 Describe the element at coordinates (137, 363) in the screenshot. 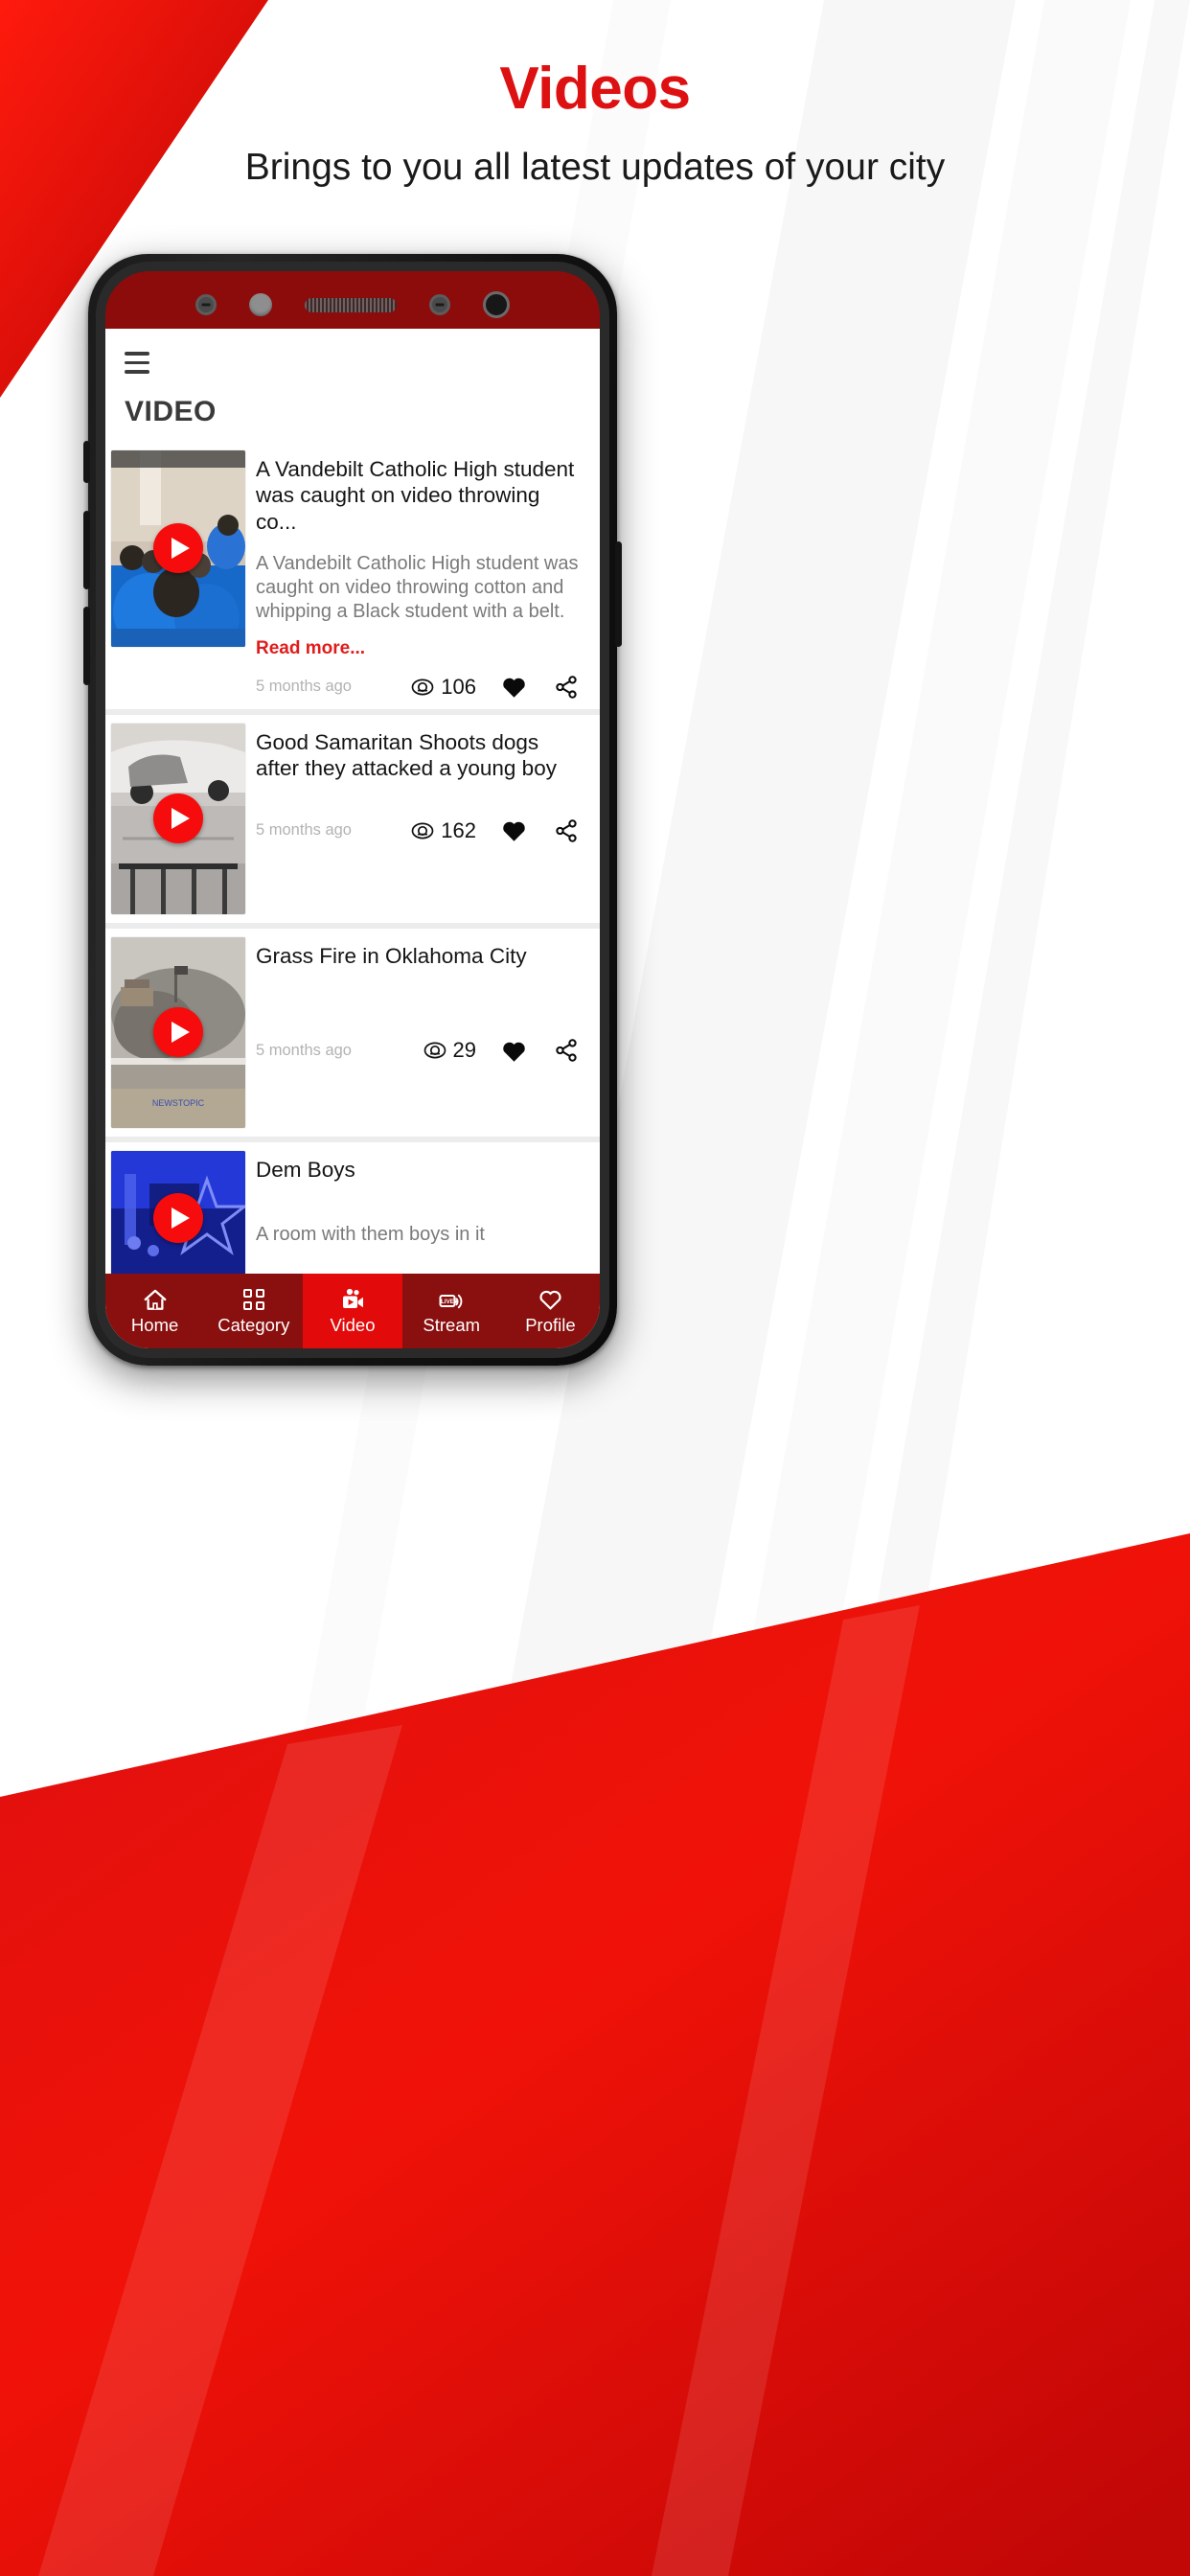

I see `hamburger-menu-icon` at that location.